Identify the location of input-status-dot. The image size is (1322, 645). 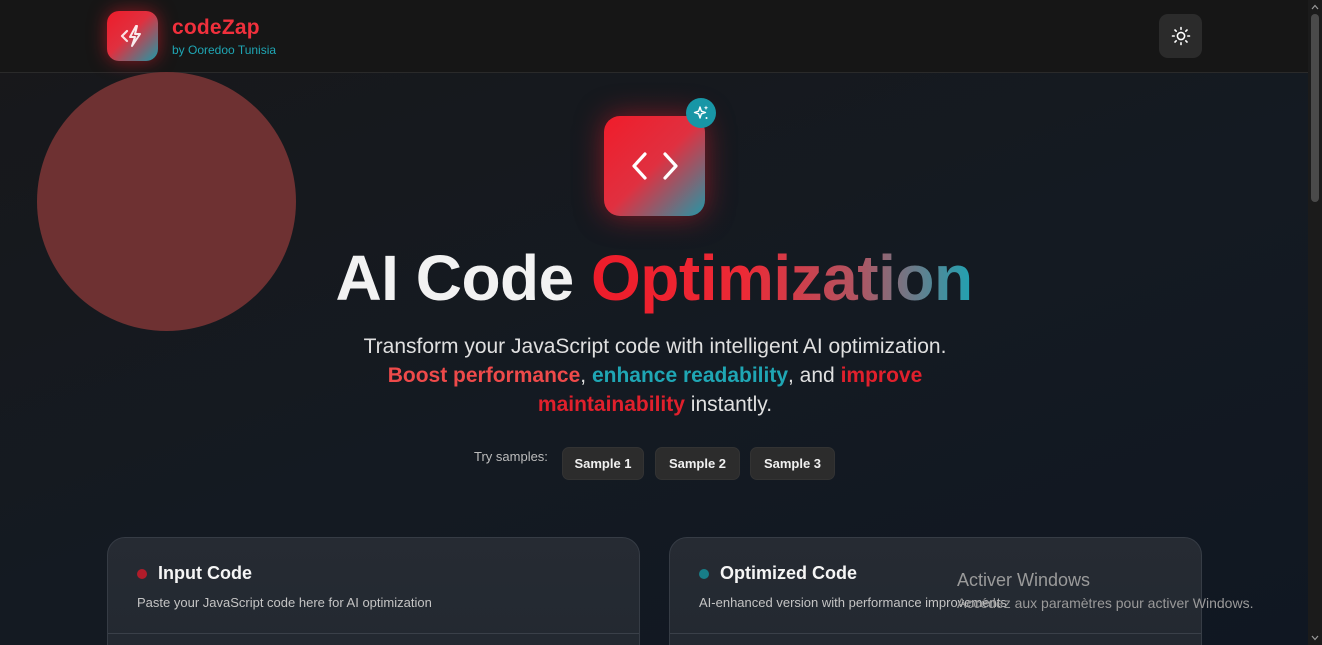
(142, 574).